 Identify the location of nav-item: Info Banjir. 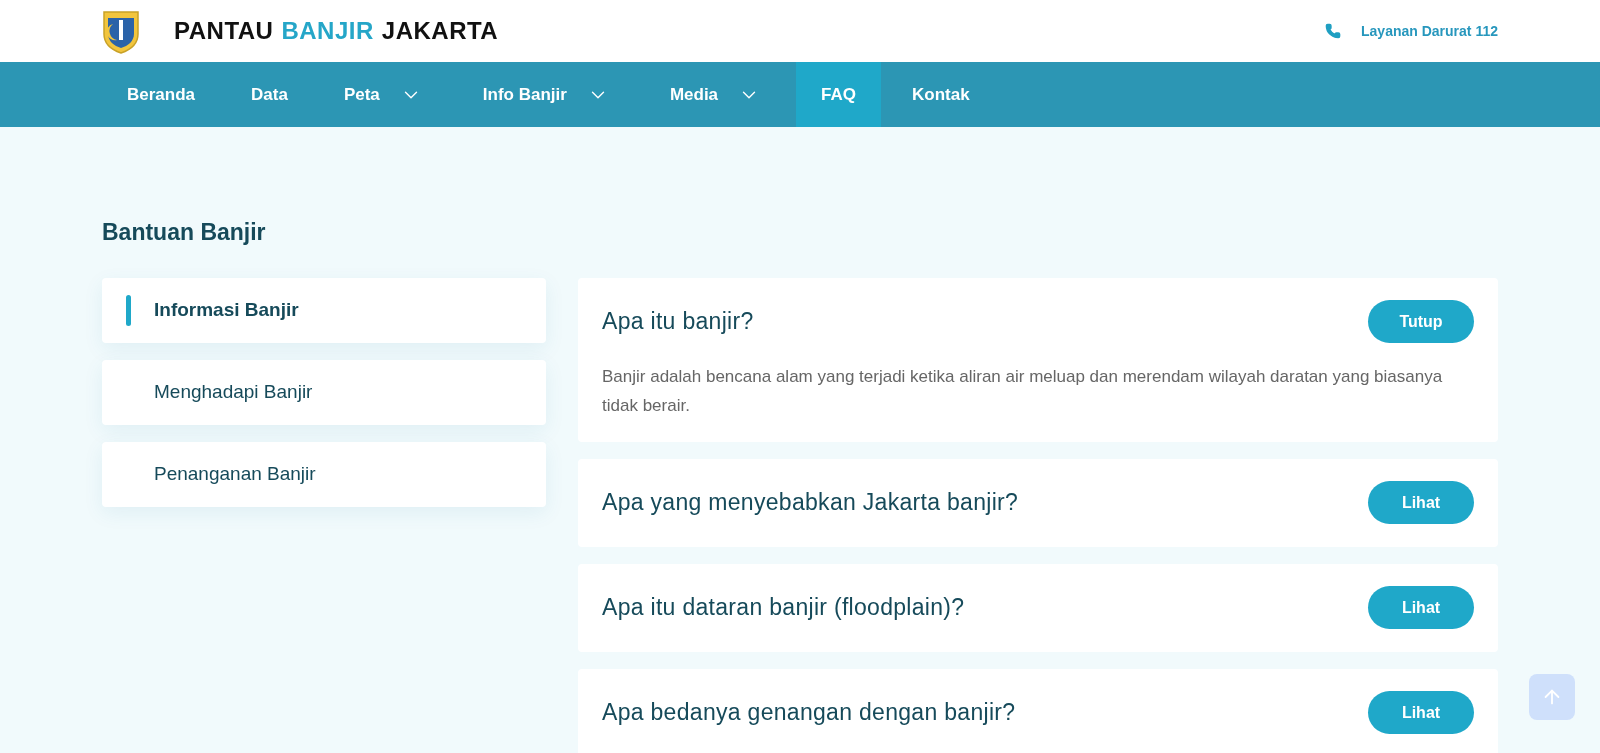
(548, 94).